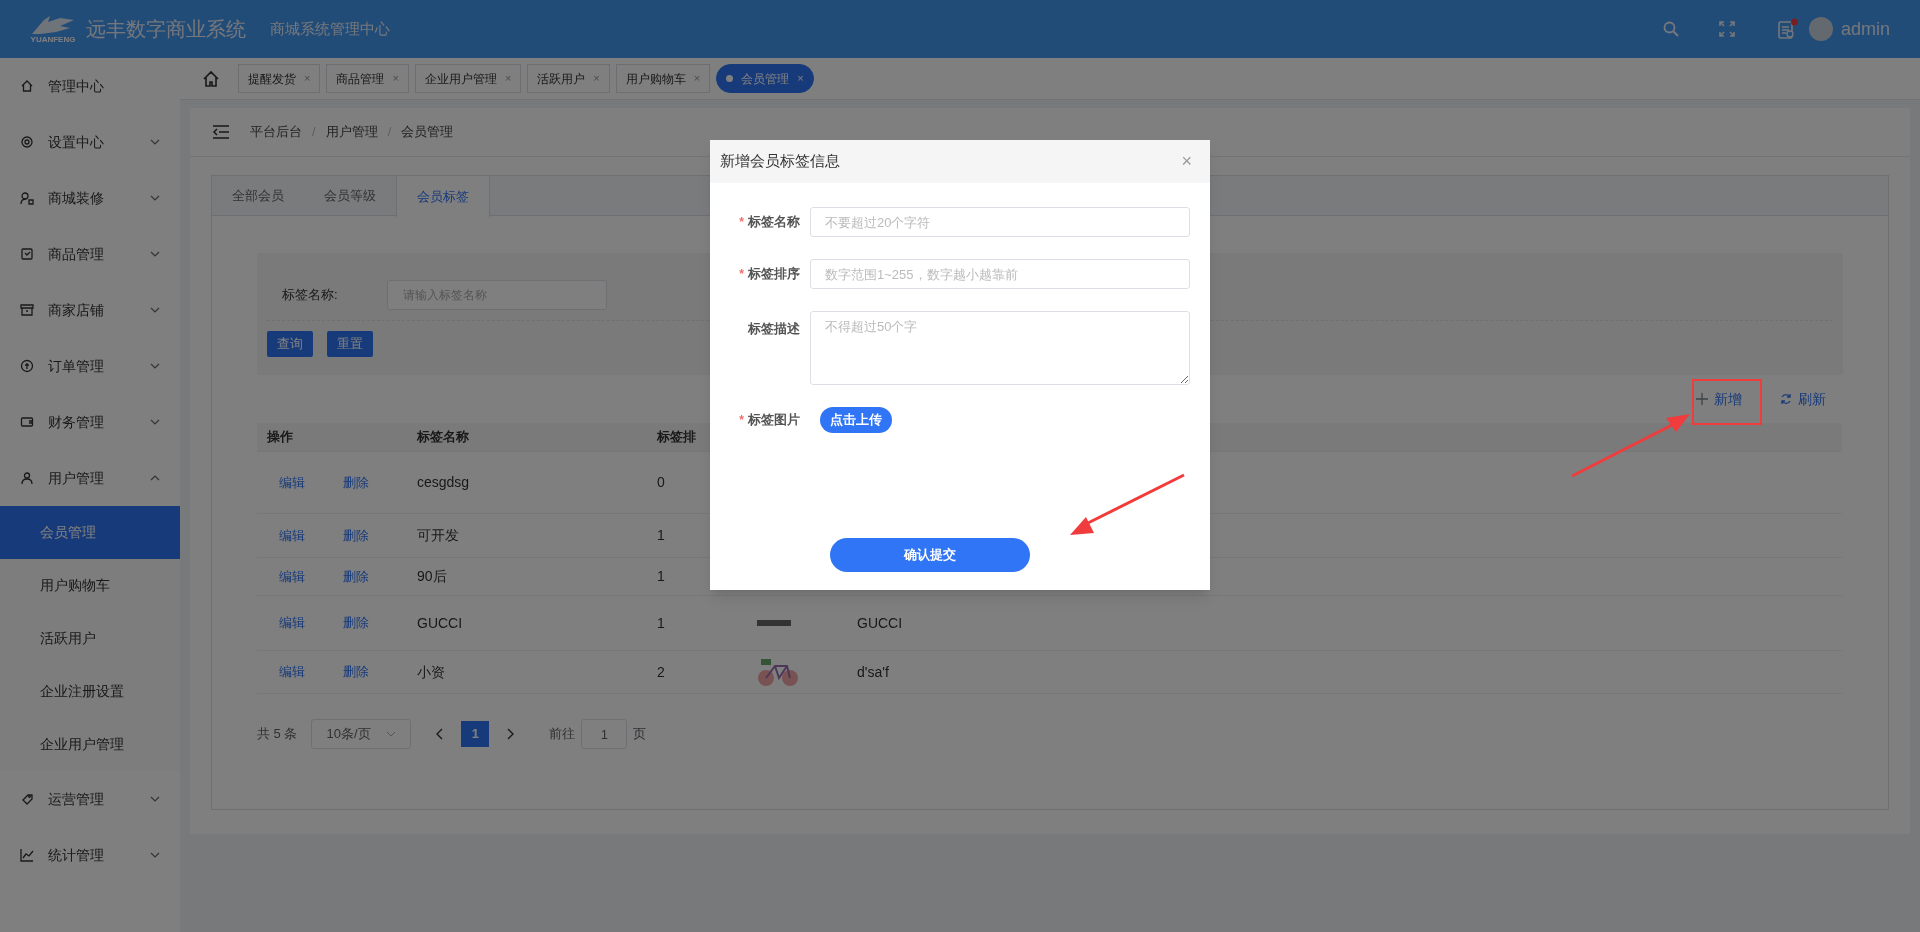 Image resolution: width=1920 pixels, height=932 pixels. I want to click on tab-label: 提醒发货, so click(272, 79).